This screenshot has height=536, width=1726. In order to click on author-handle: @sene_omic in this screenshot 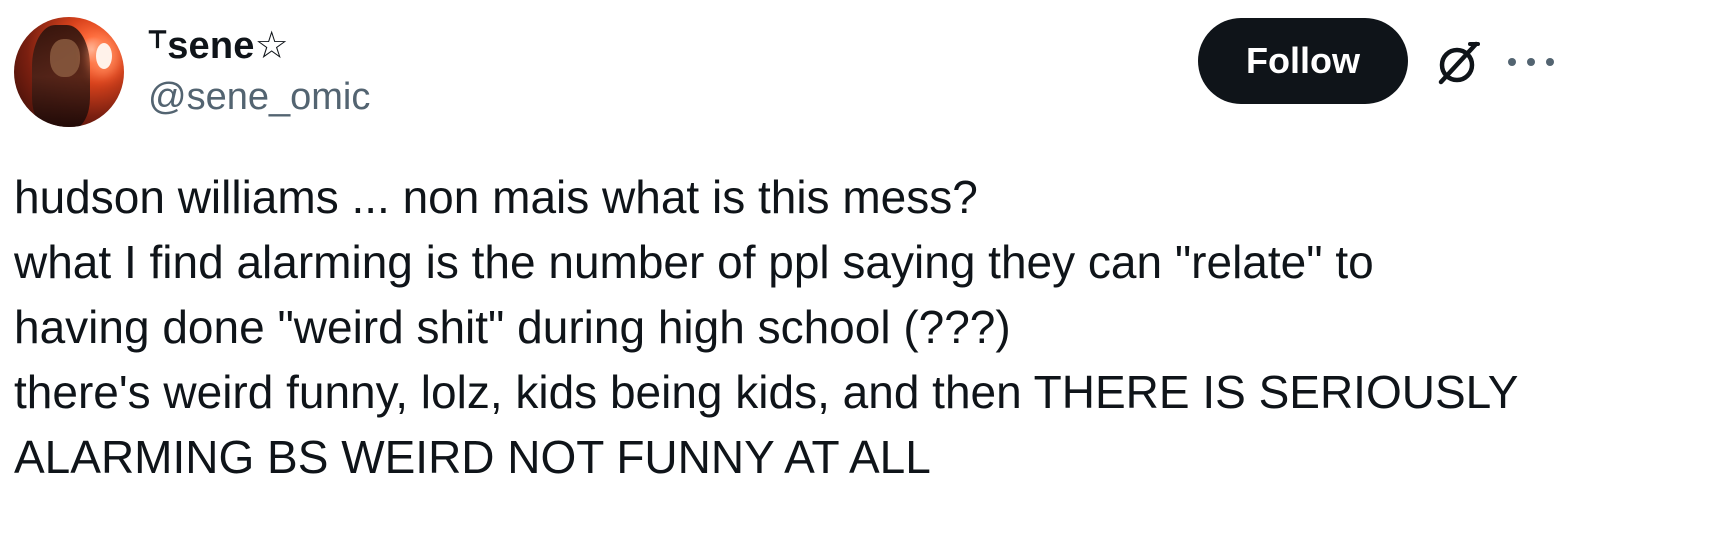, I will do `click(259, 97)`.